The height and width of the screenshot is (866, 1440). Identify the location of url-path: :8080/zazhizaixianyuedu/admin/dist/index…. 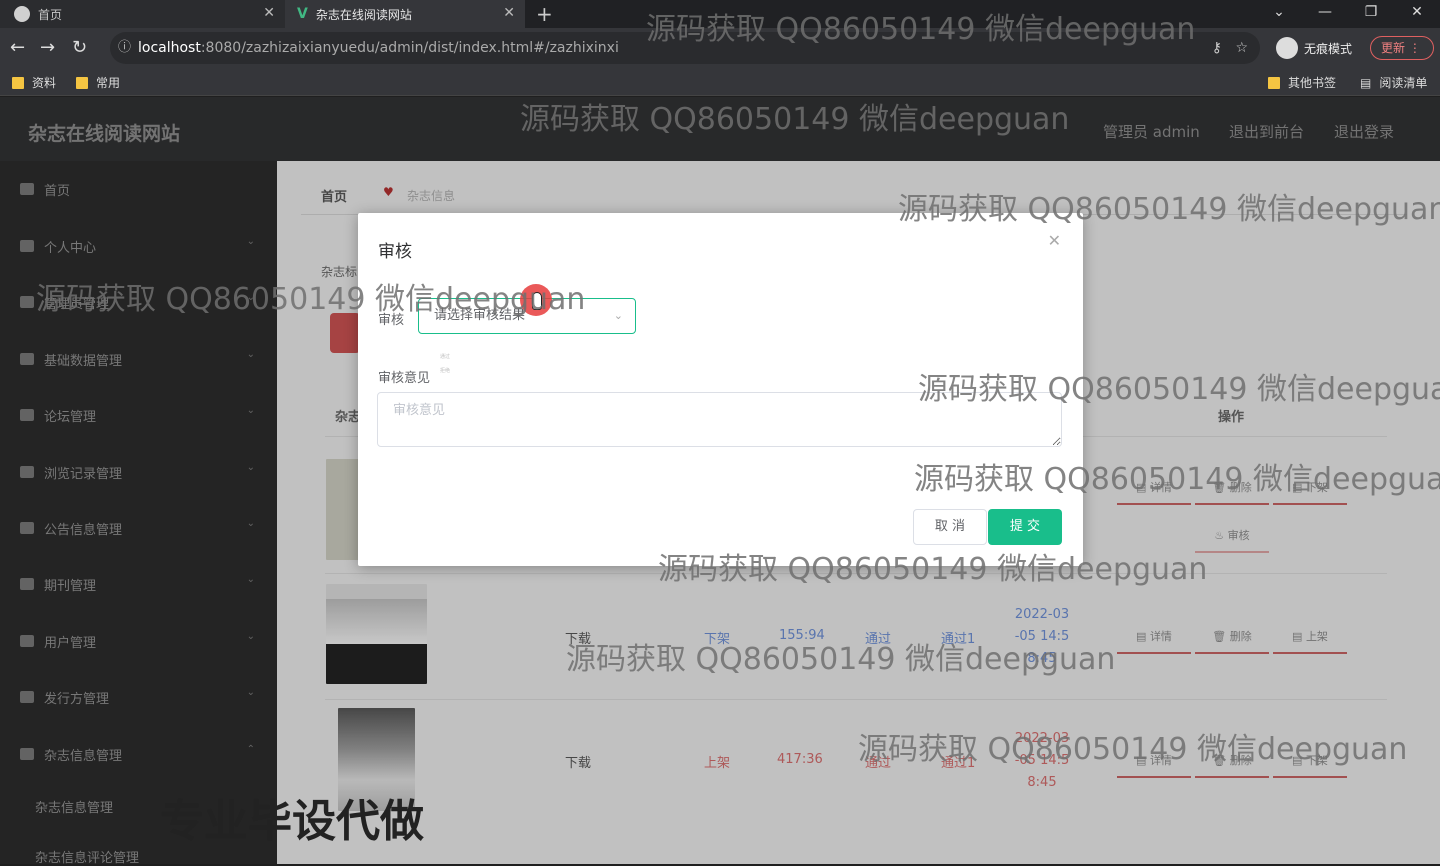
(409, 48).